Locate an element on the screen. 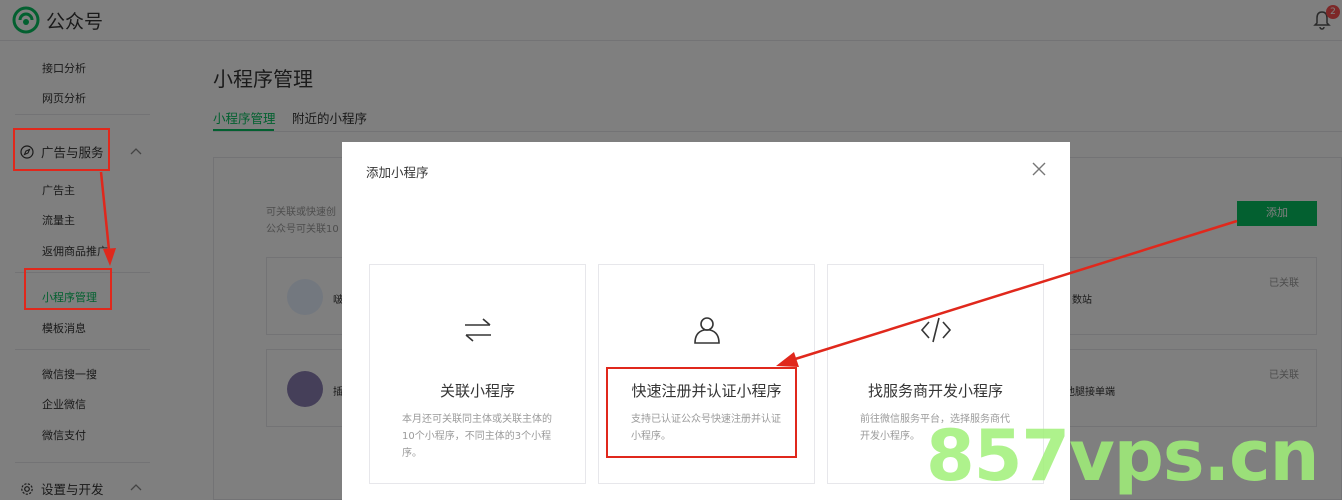  code-icon is located at coordinates (936, 330).